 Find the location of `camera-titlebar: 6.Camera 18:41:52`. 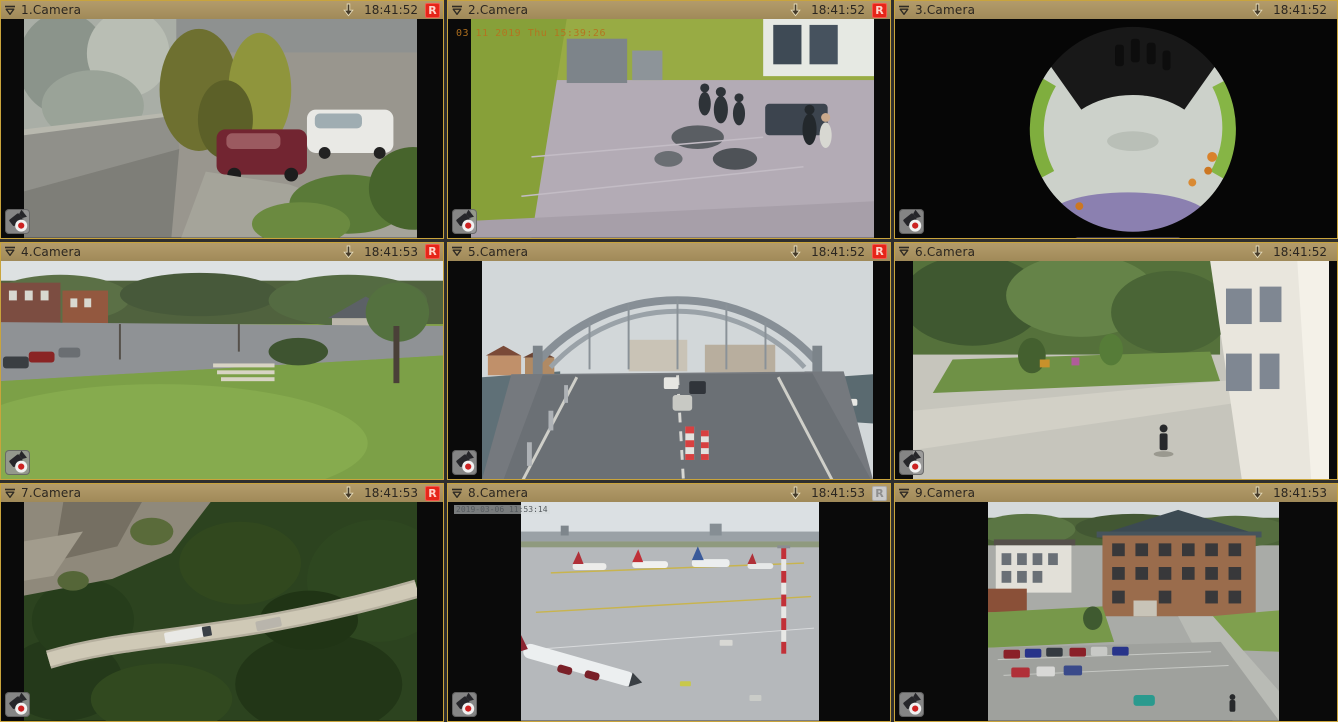

camera-titlebar: 6.Camera 18:41:52 is located at coordinates (1116, 251).